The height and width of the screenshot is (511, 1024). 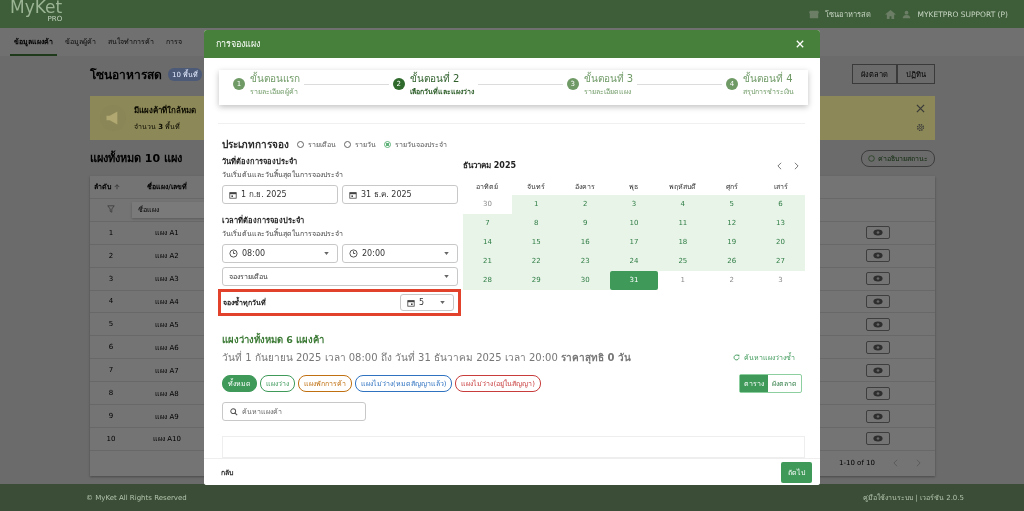 I want to click on sort-up-icon, so click(x=117, y=186).